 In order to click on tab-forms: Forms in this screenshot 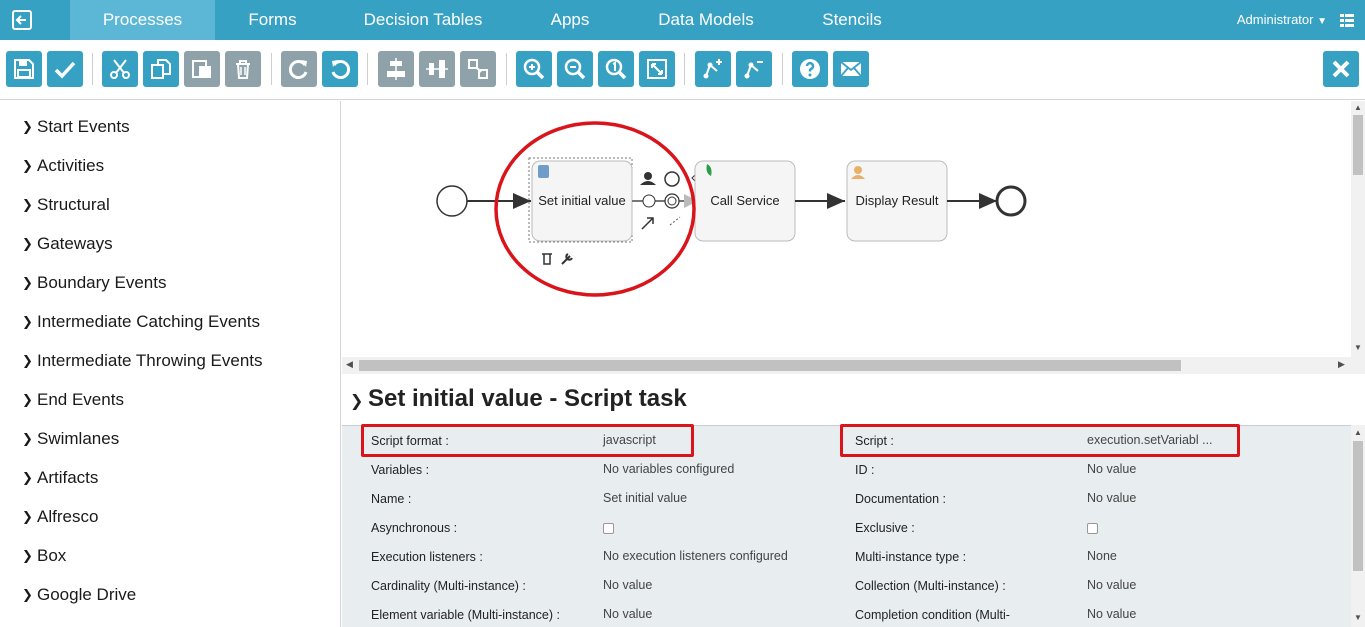, I will do `click(272, 20)`.